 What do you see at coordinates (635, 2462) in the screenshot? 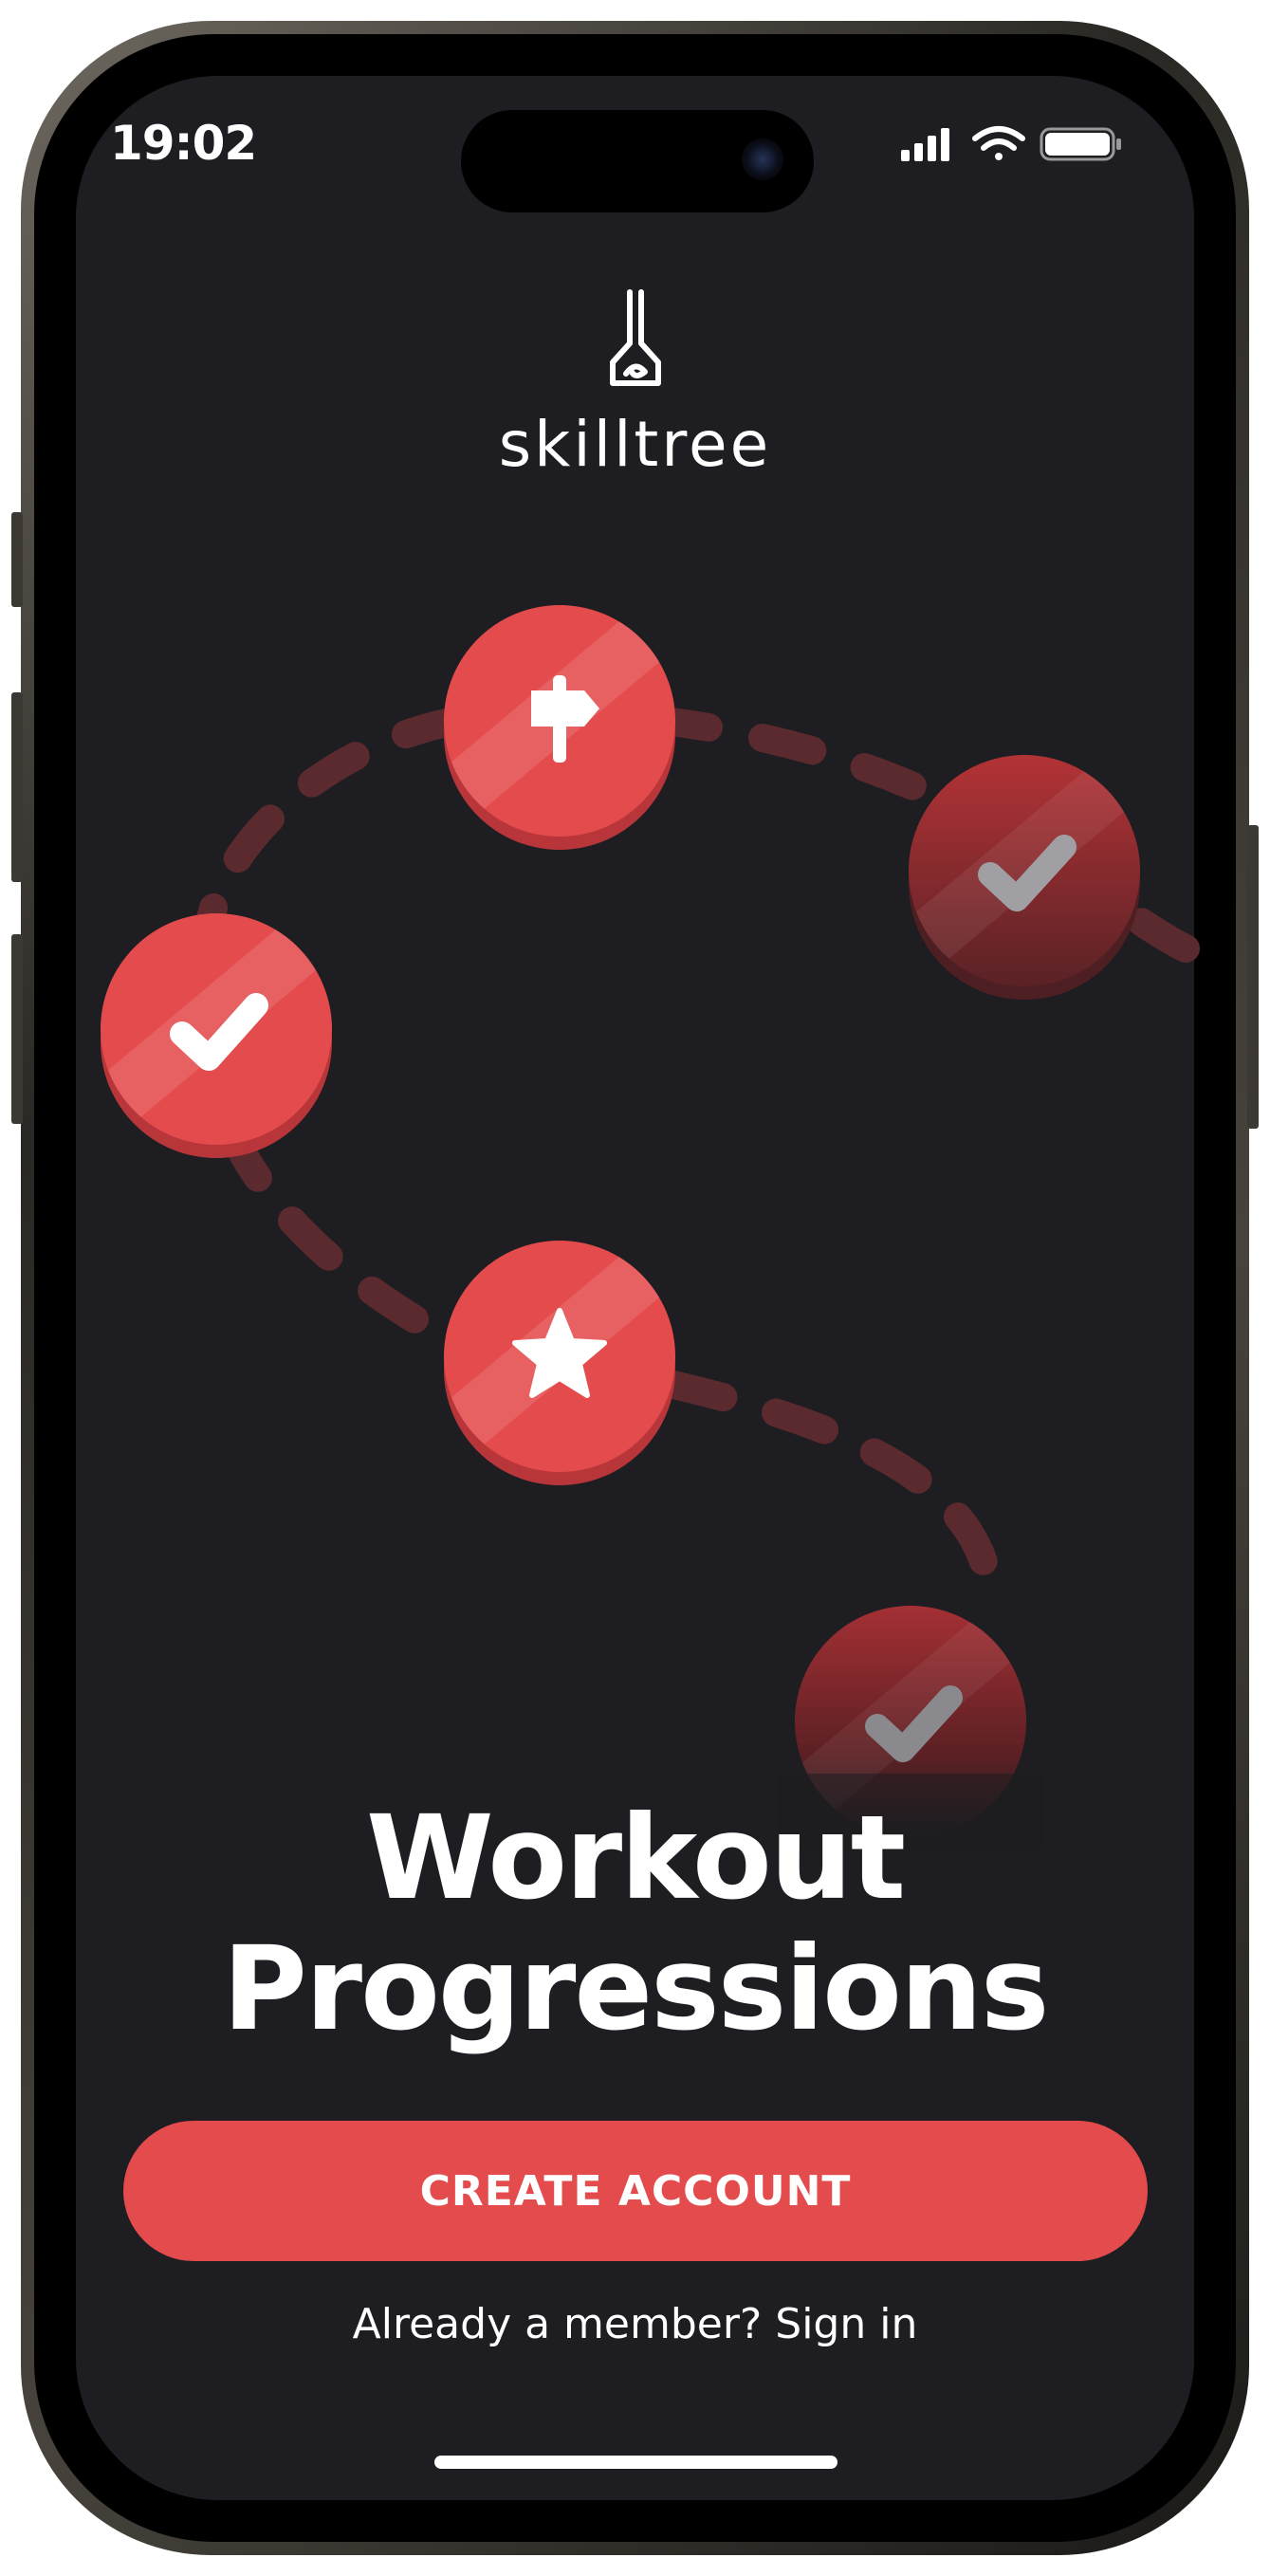
I see `home-indicator` at bounding box center [635, 2462].